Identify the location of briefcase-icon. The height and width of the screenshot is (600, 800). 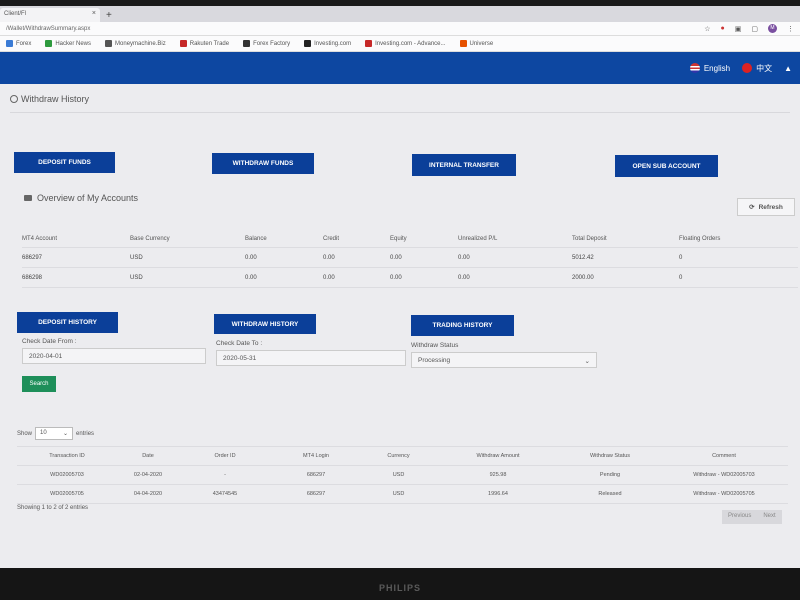
(28, 198).